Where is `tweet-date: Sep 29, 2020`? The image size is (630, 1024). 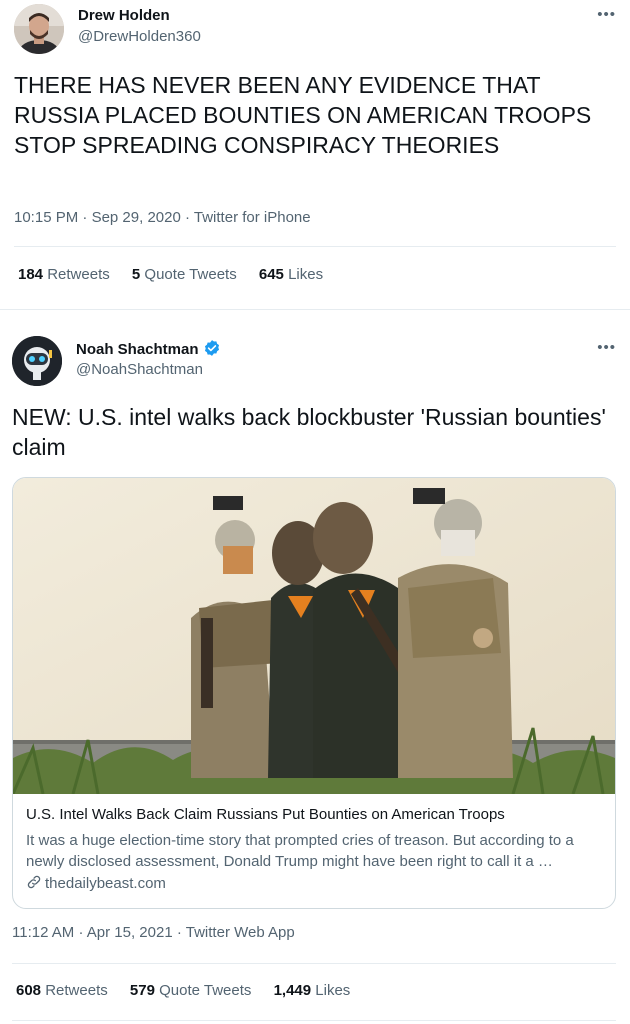
tweet-date: Sep 29, 2020 is located at coordinates (136, 217).